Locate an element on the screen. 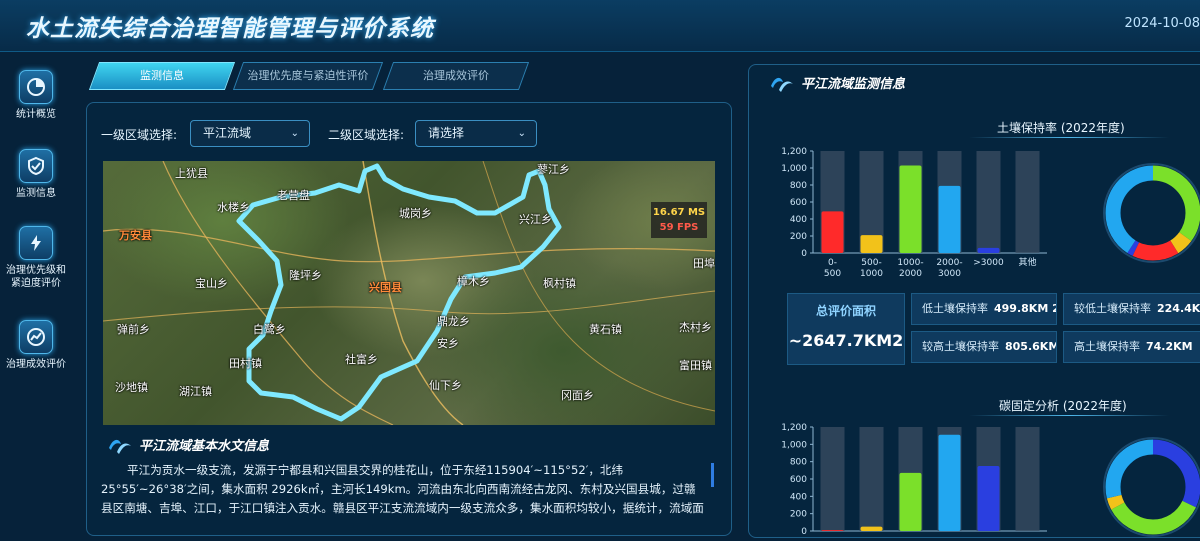 Image resolution: width=1200 pixels, height=541 pixels. map-label: 冈面乡 is located at coordinates (577, 395).